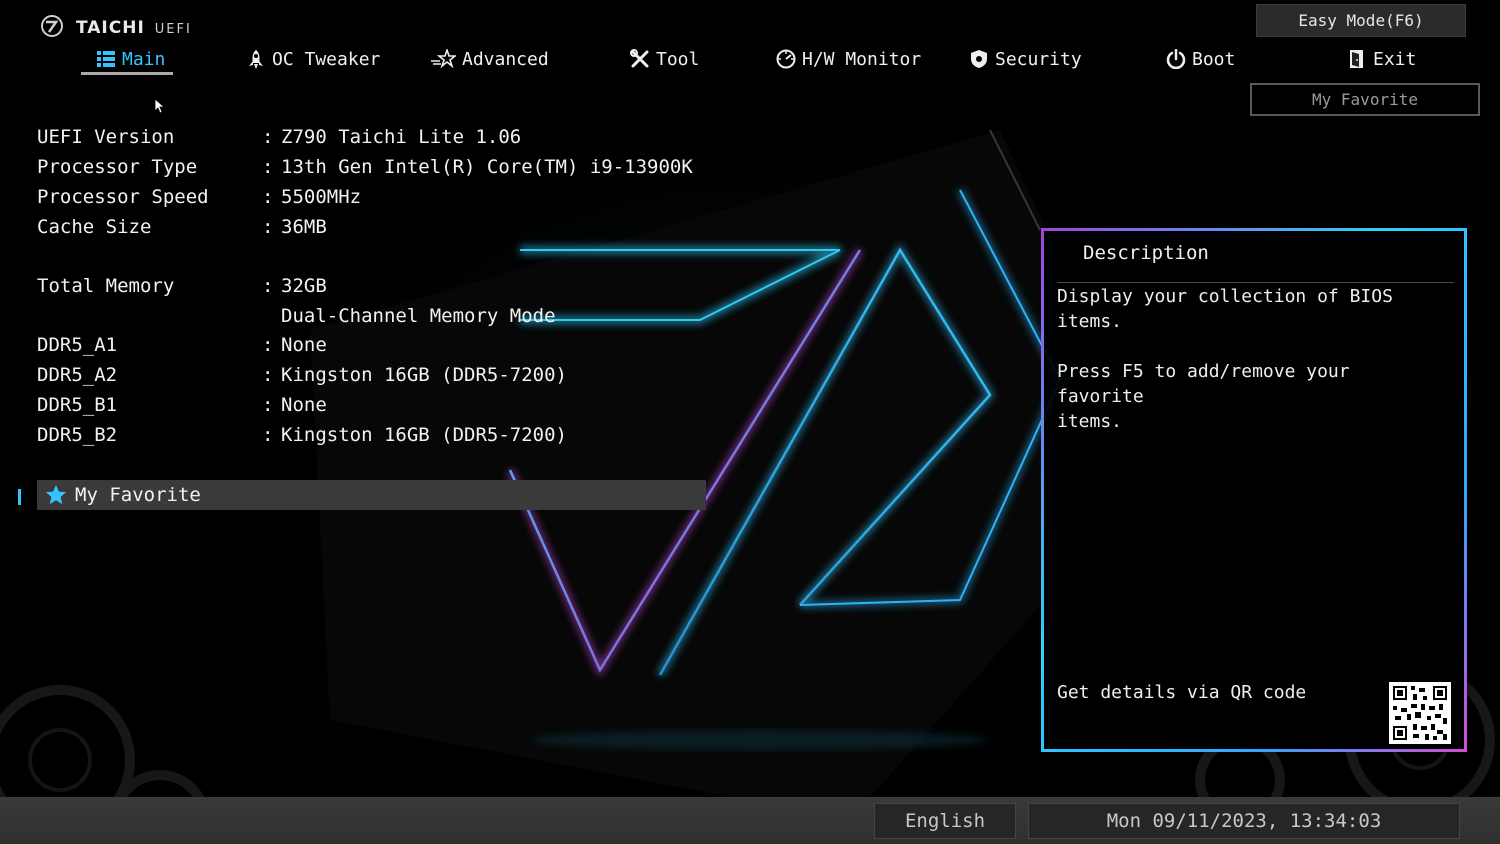 The image size is (1500, 844). I want to click on tab-label: Main, so click(144, 59).